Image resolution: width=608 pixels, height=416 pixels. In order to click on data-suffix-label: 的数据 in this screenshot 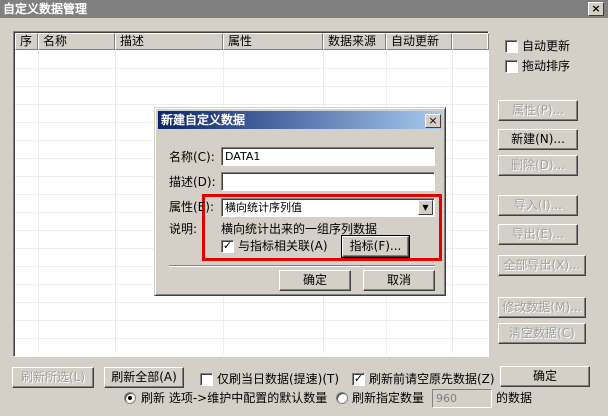, I will do `click(514, 398)`.